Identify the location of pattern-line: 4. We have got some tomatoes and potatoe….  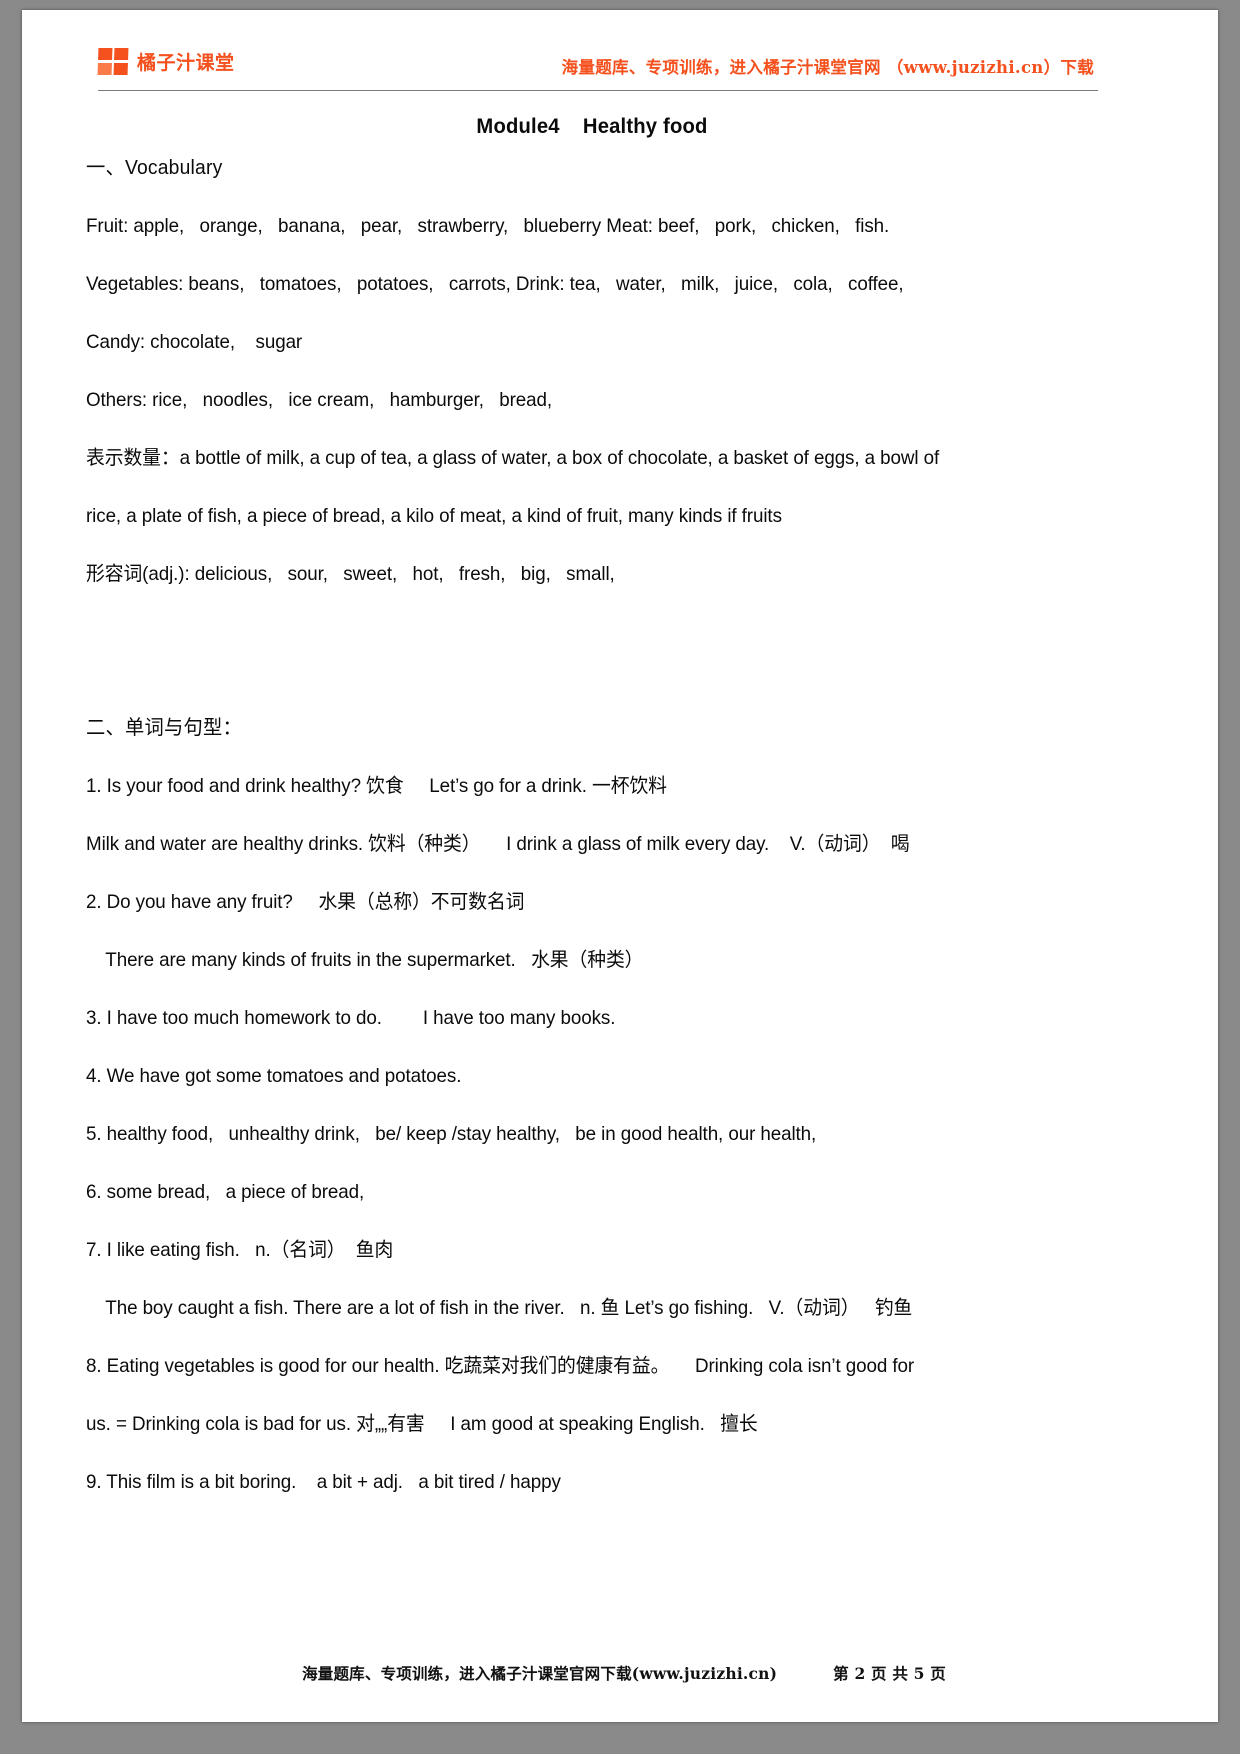
(274, 1076).